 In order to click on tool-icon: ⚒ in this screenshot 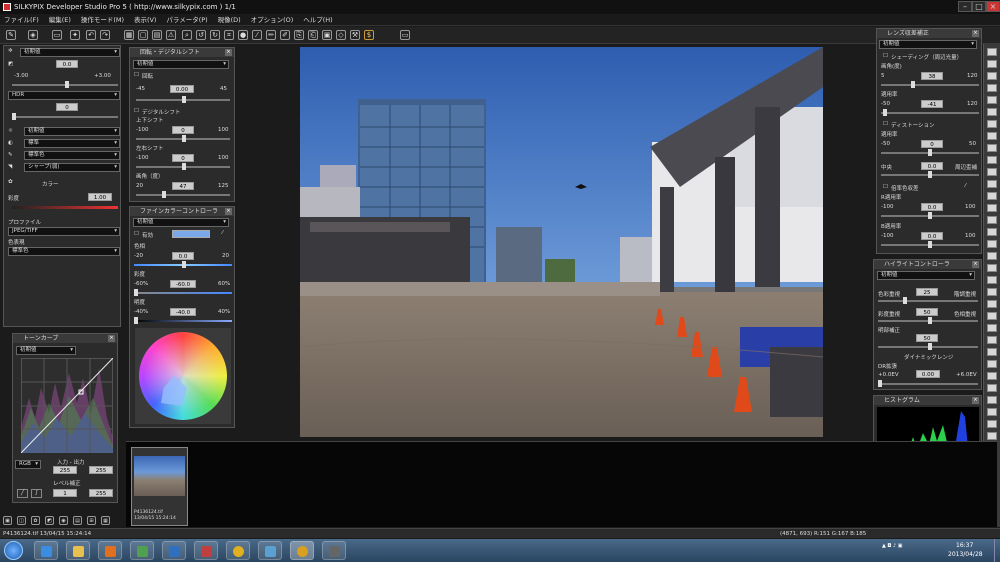, I will do `click(355, 35)`.